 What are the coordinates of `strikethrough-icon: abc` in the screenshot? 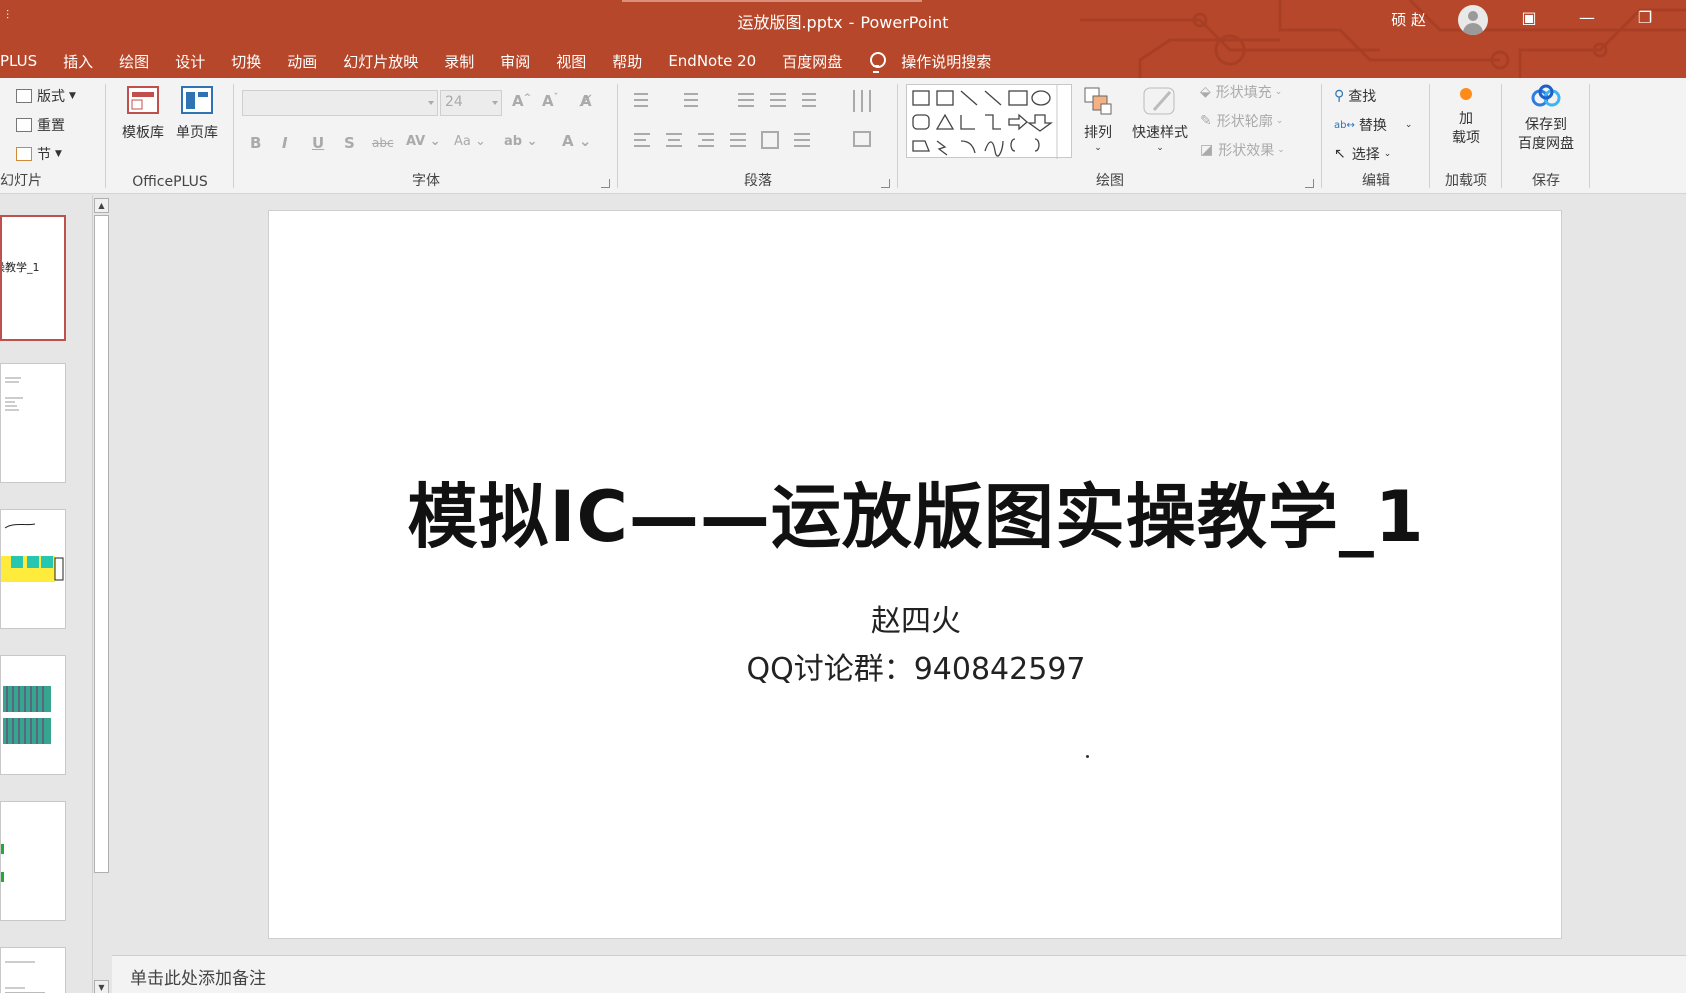 It's located at (383, 143).